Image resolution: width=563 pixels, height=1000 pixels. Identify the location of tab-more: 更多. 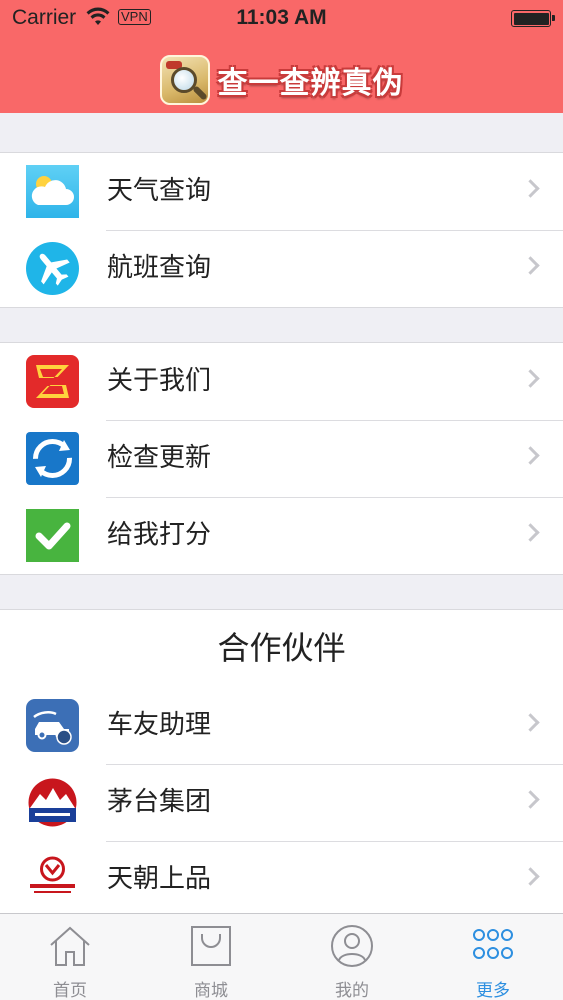
(493, 957).